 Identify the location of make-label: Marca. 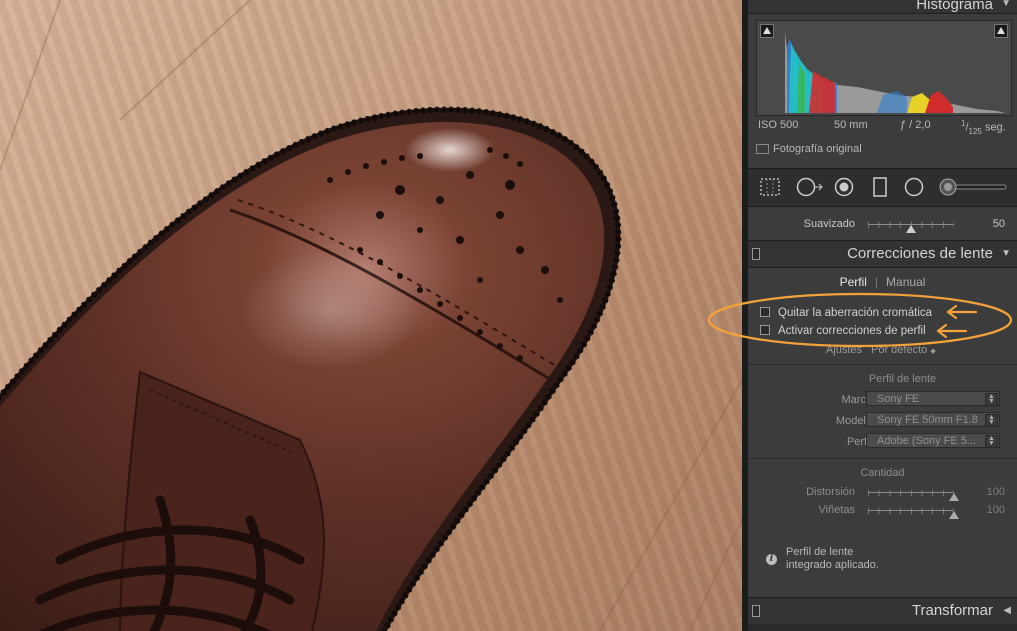
(856, 400).